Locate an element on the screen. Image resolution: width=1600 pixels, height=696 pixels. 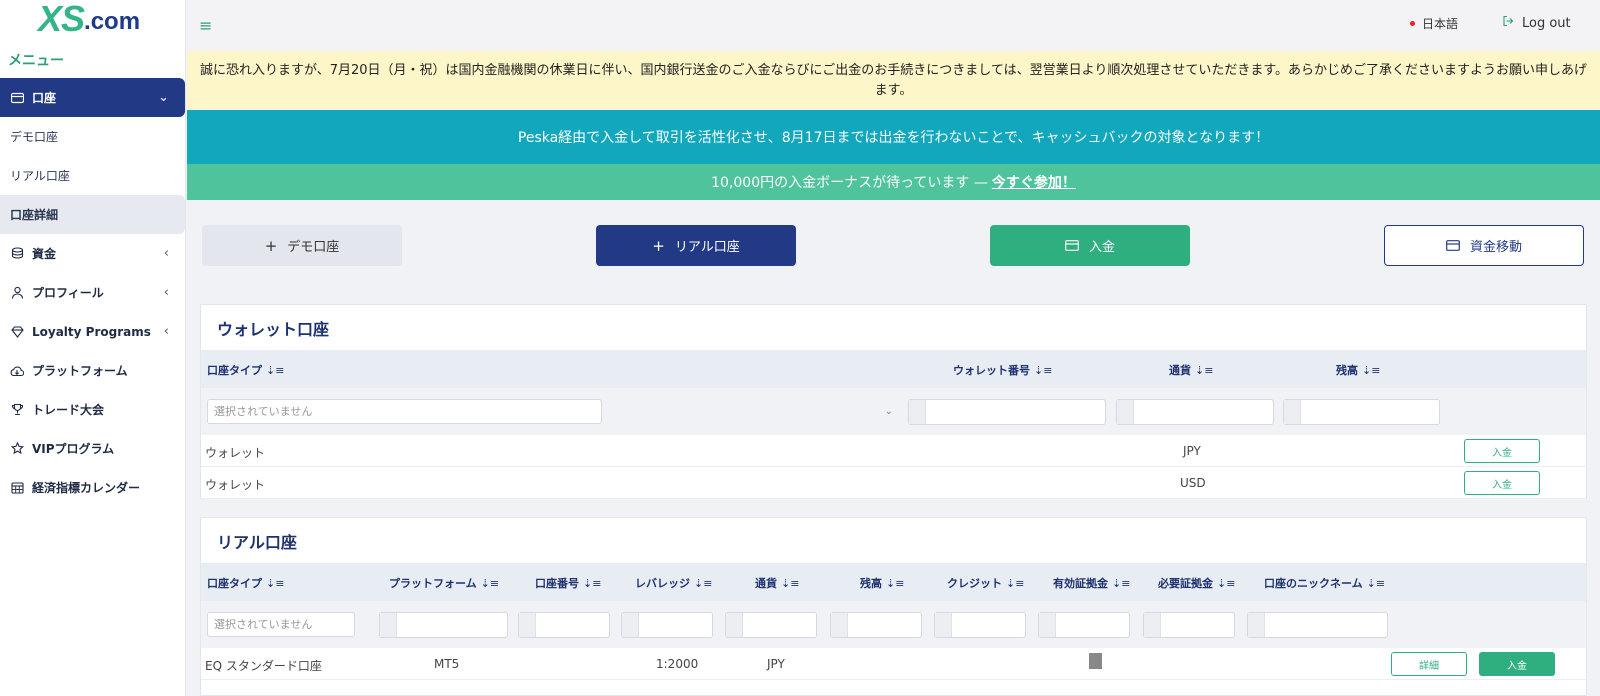
open-demo-account-button: + デモ口座 is located at coordinates (302, 245).